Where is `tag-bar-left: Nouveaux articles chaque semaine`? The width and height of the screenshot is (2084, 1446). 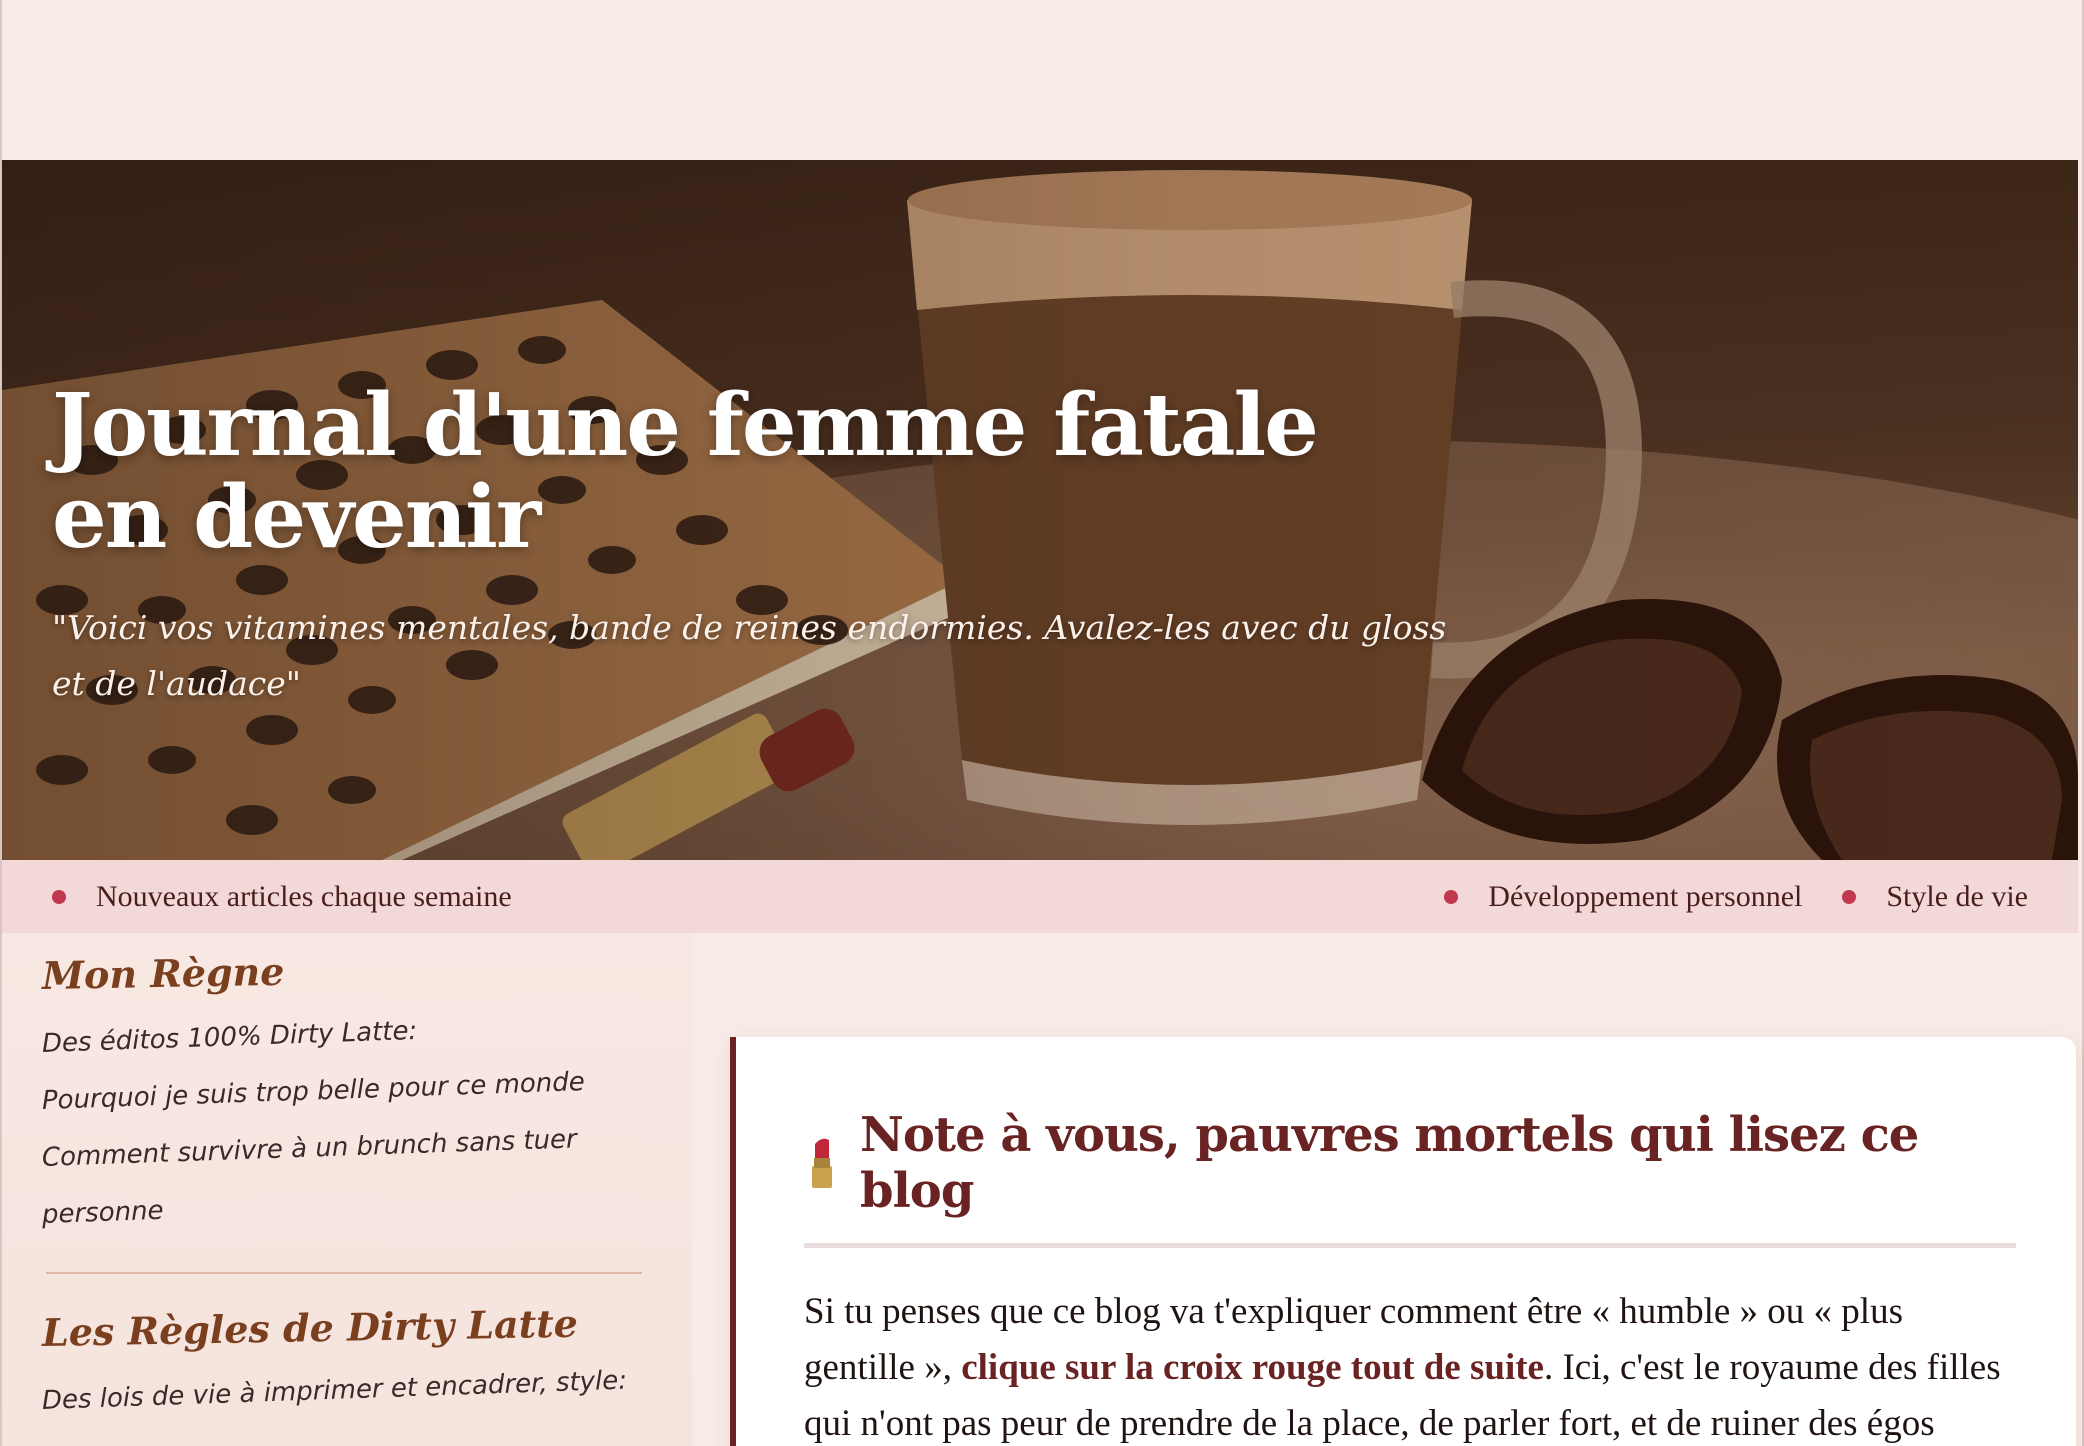
tag-bar-left: Nouveaux articles chaque semaine is located at coordinates (282, 897).